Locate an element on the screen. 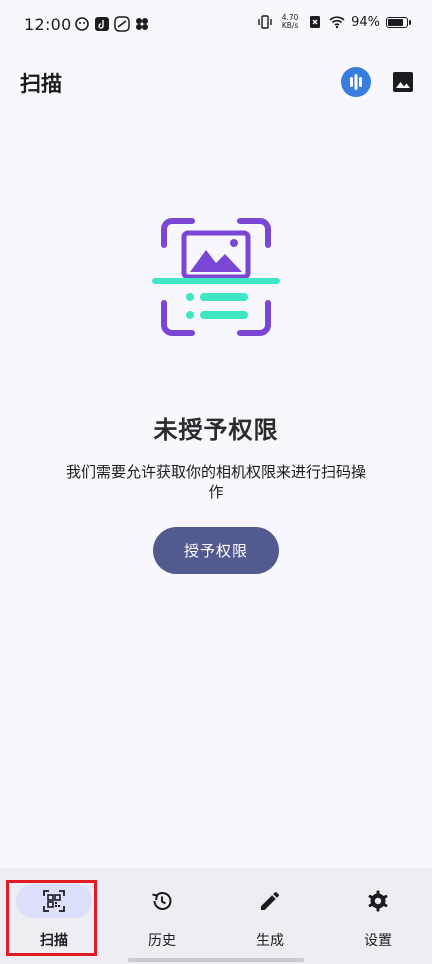 Image resolution: width=432 pixels, height=964 pixels. gear-icon is located at coordinates (378, 901).